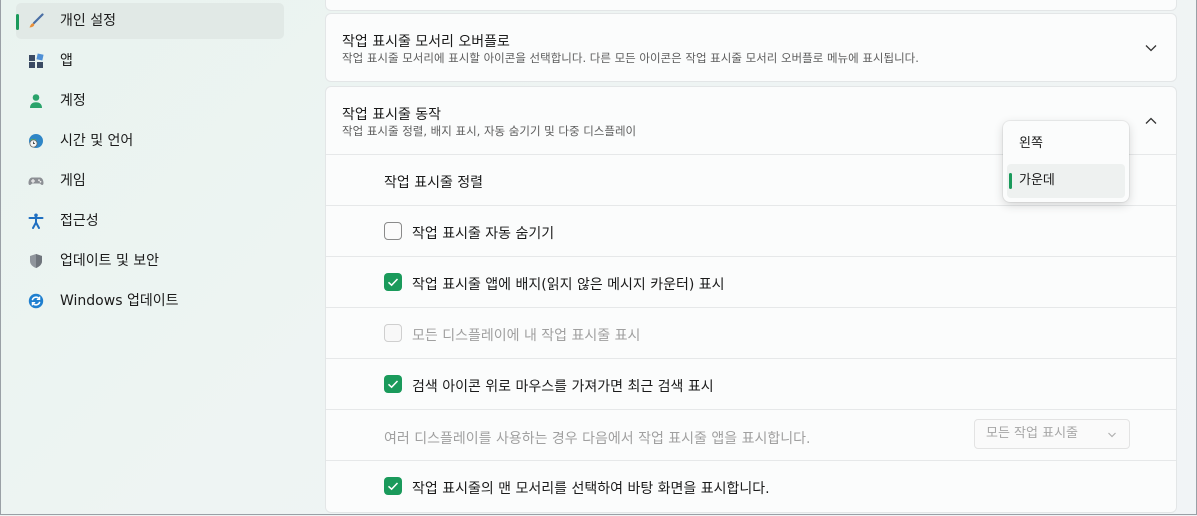 The image size is (1197, 516). Describe the element at coordinates (36, 20) in the screenshot. I see `paintbrush-icon` at that location.